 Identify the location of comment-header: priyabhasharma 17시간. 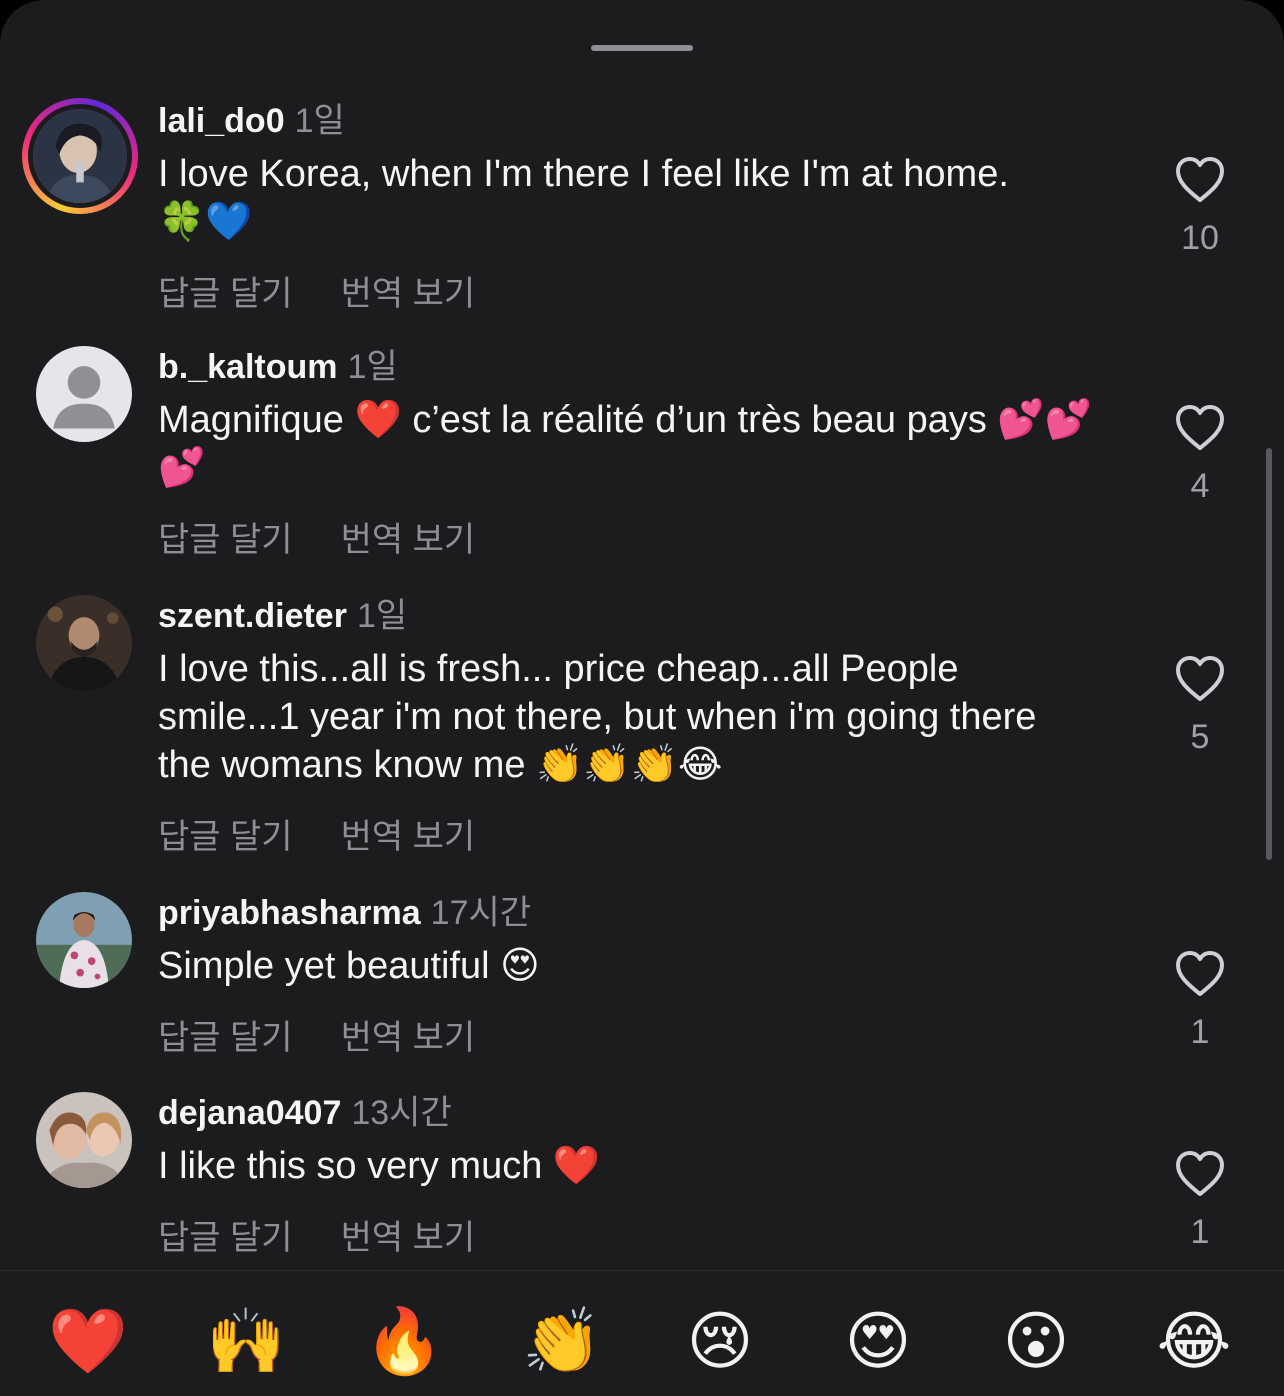
(344, 913).